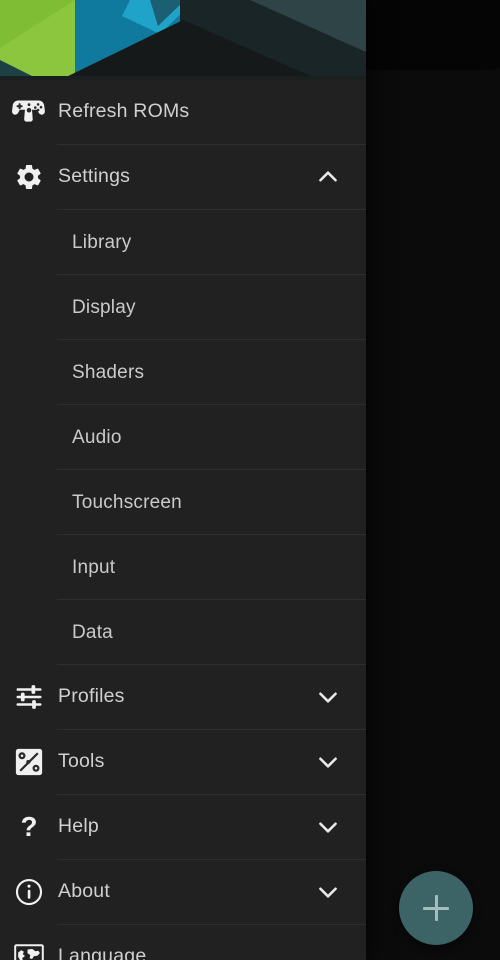 Image resolution: width=500 pixels, height=960 pixels. What do you see at coordinates (183, 697) in the screenshot?
I see `menu-item-profiles: Profiles` at bounding box center [183, 697].